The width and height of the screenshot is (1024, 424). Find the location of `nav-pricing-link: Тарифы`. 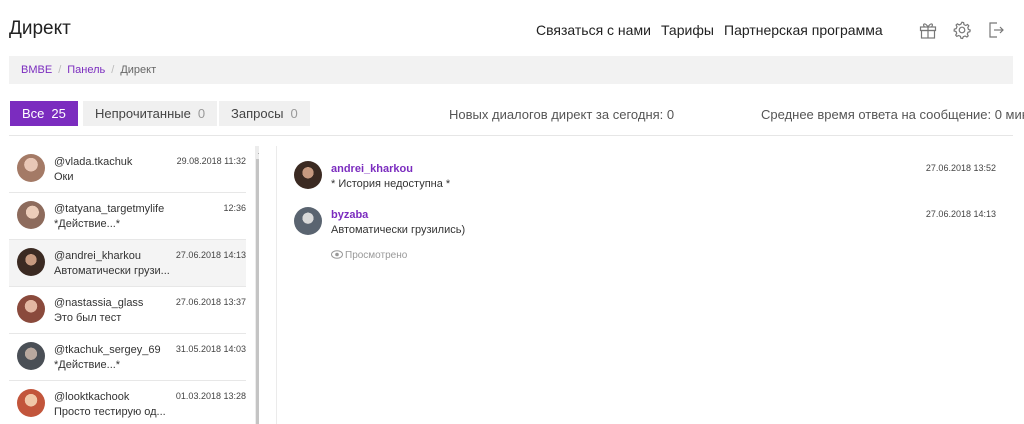

nav-pricing-link: Тарифы is located at coordinates (687, 30).